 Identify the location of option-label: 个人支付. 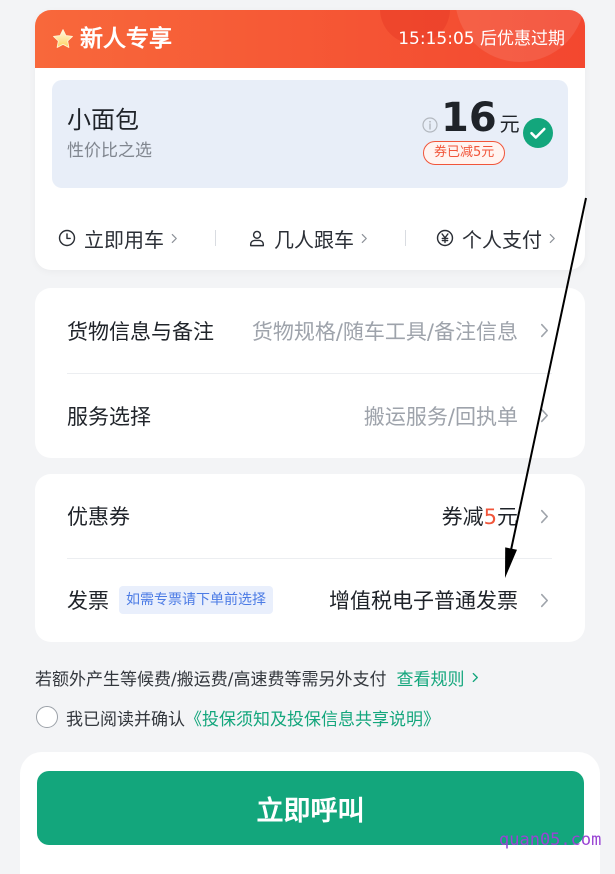
(502, 239).